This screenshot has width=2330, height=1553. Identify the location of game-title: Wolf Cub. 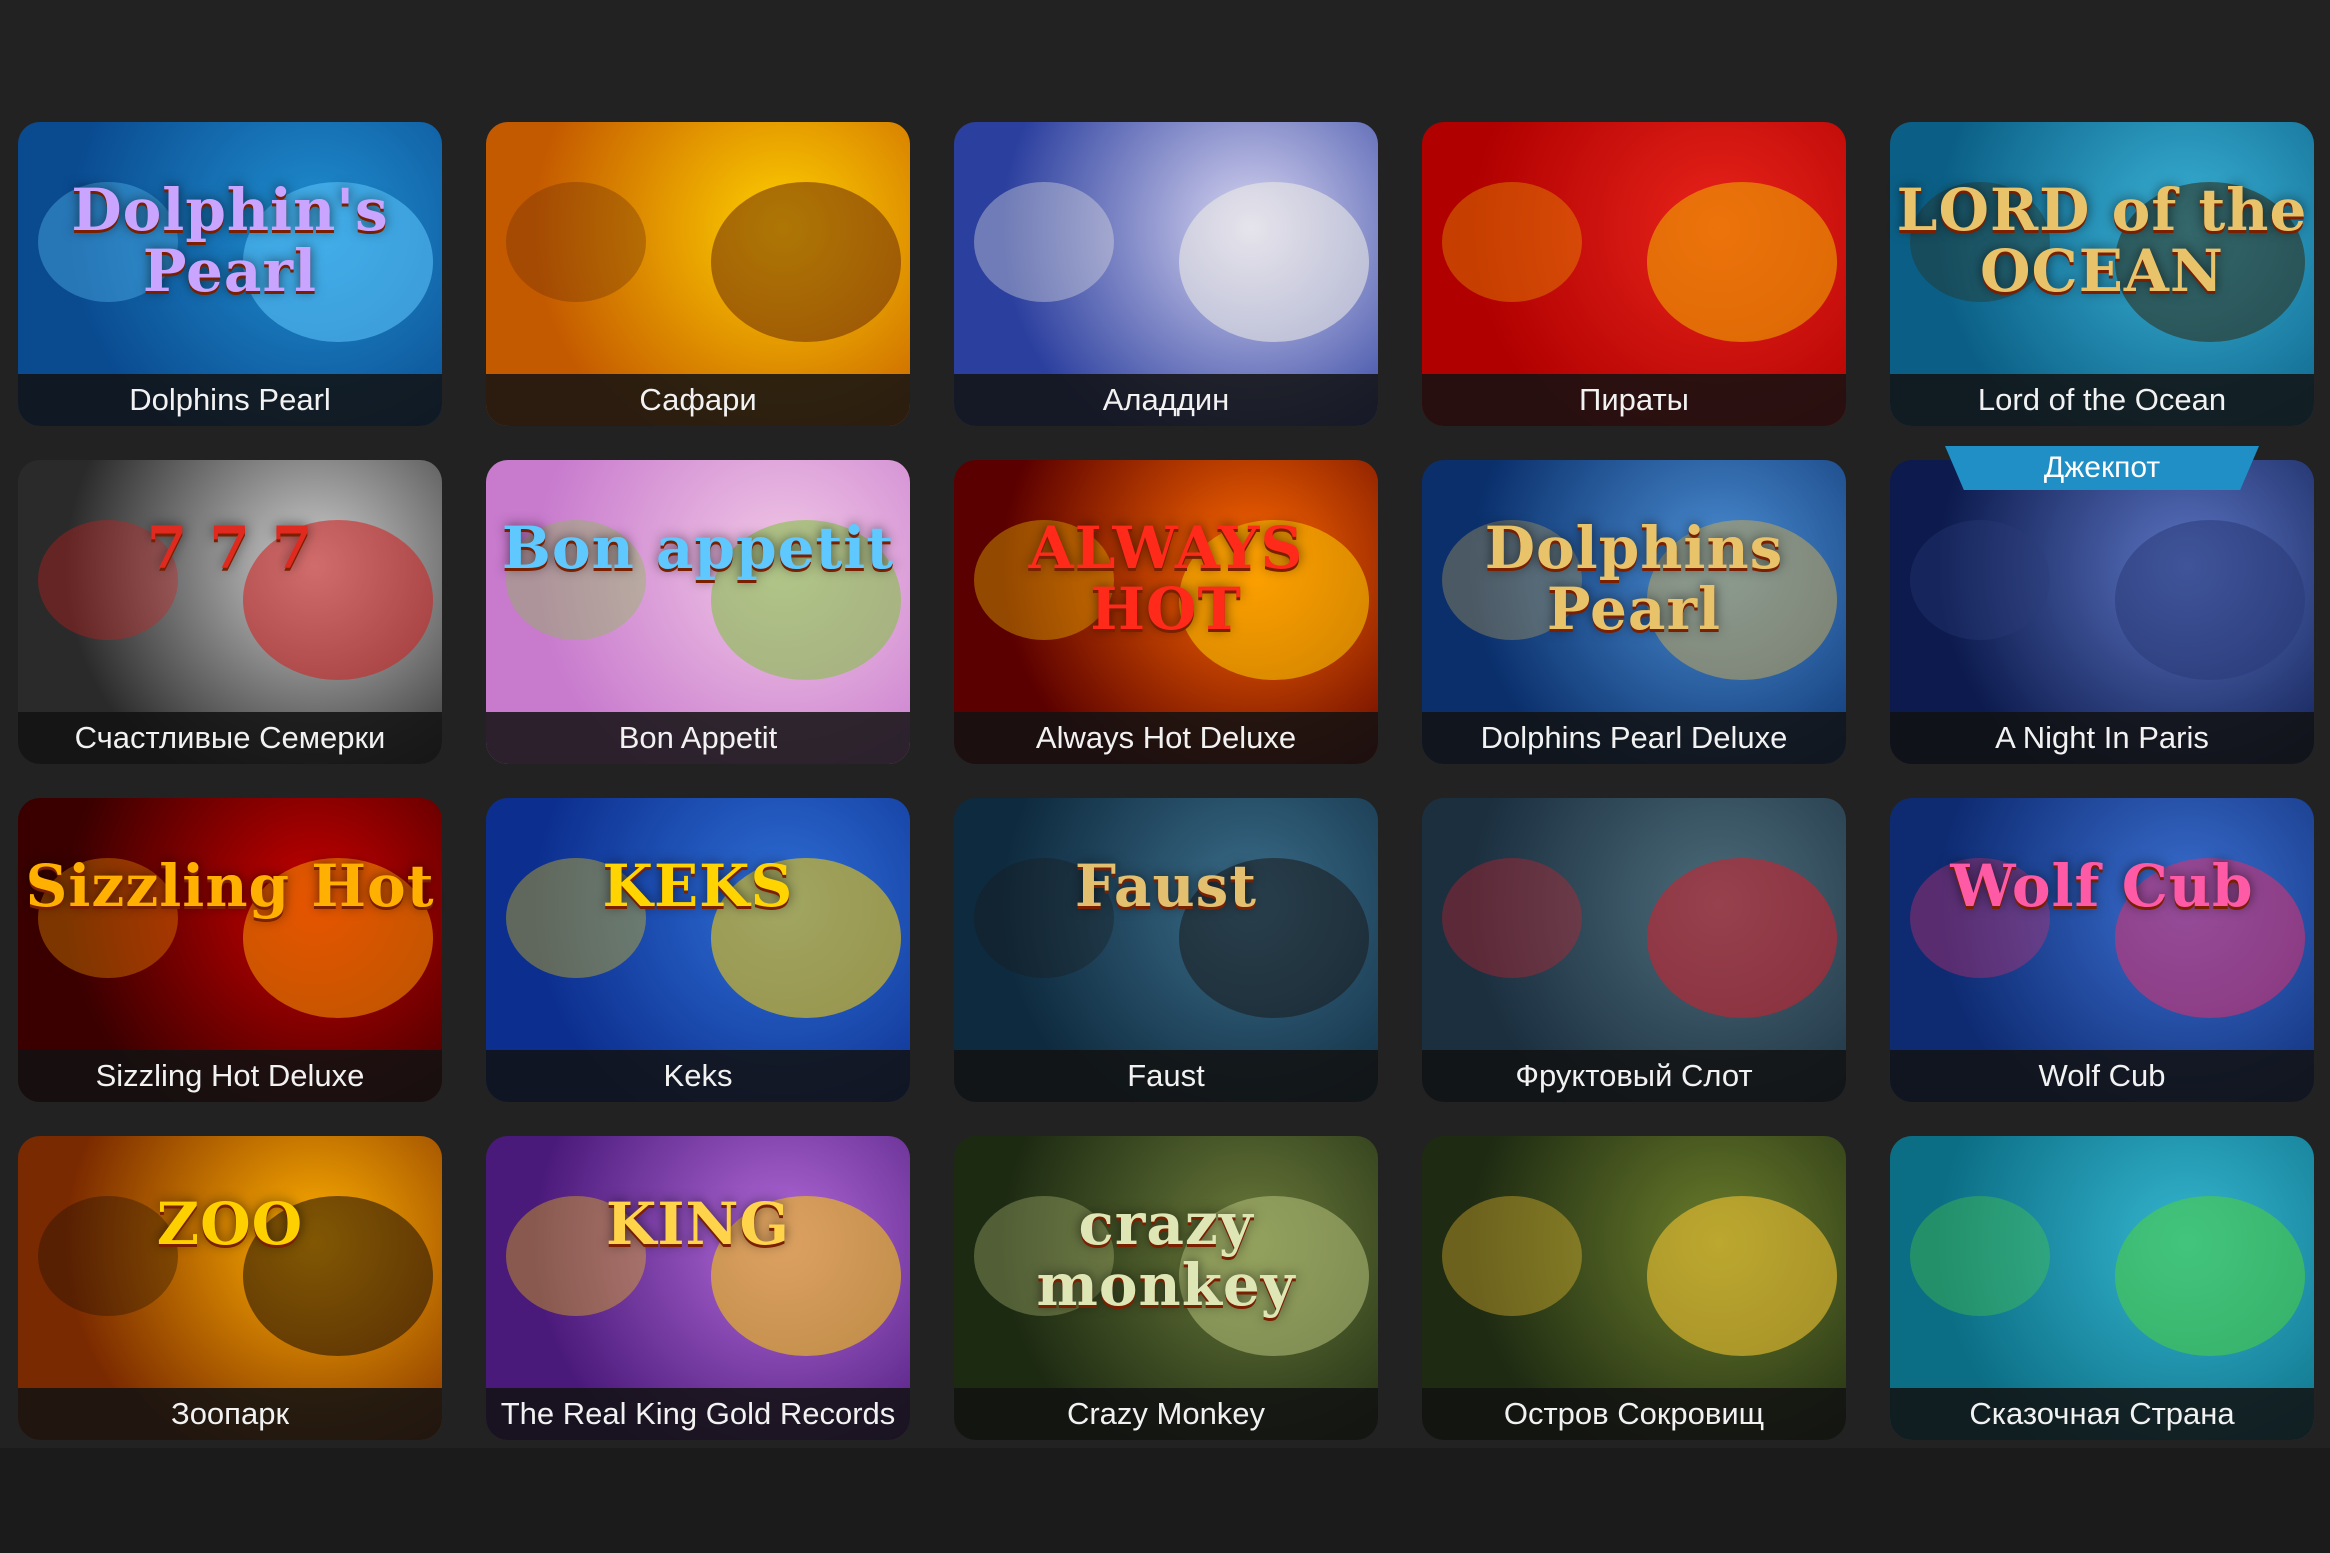
(2102, 1076).